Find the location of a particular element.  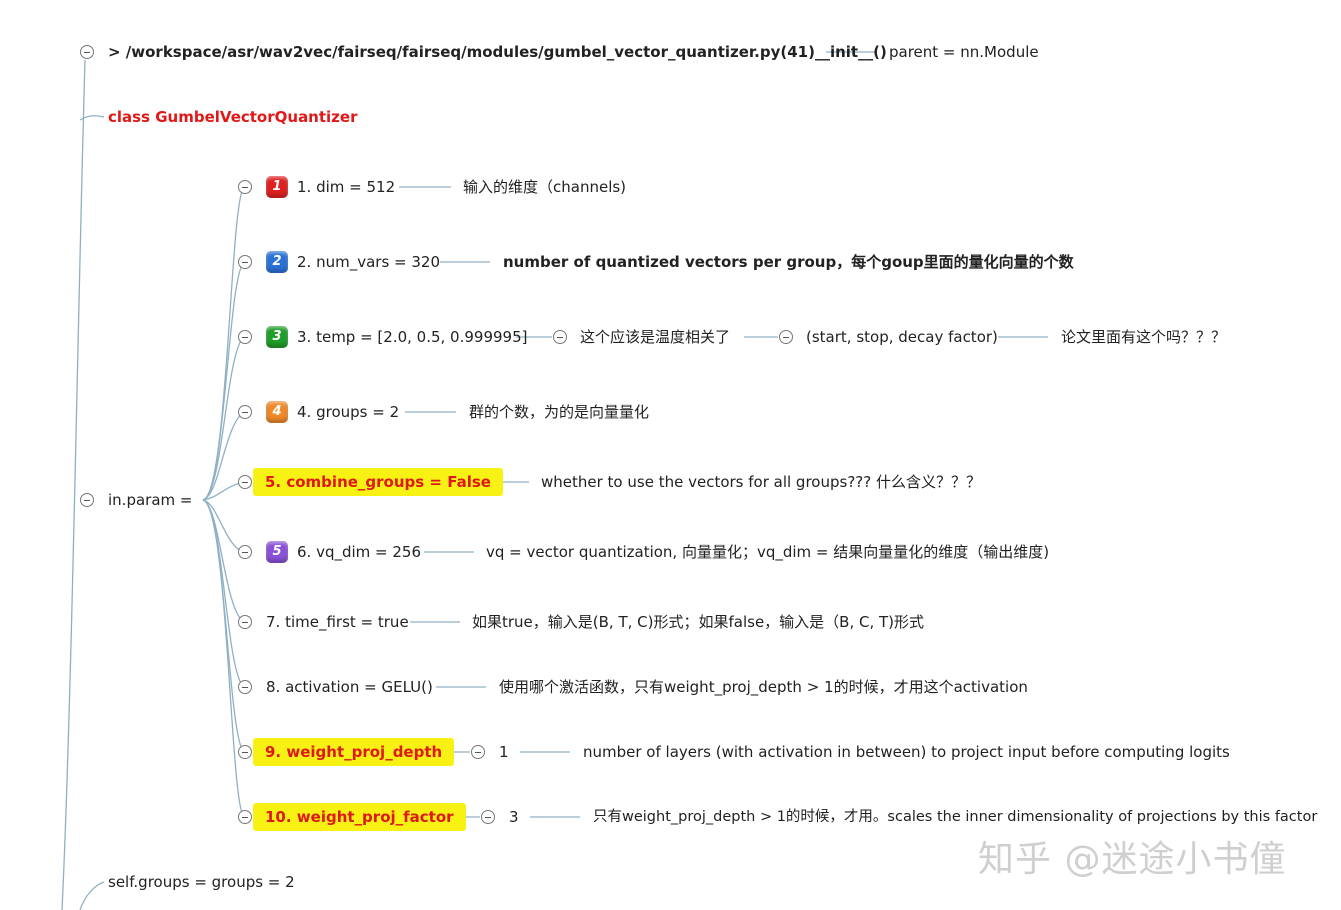

temp-note-2-toggle is located at coordinates (786, 337).